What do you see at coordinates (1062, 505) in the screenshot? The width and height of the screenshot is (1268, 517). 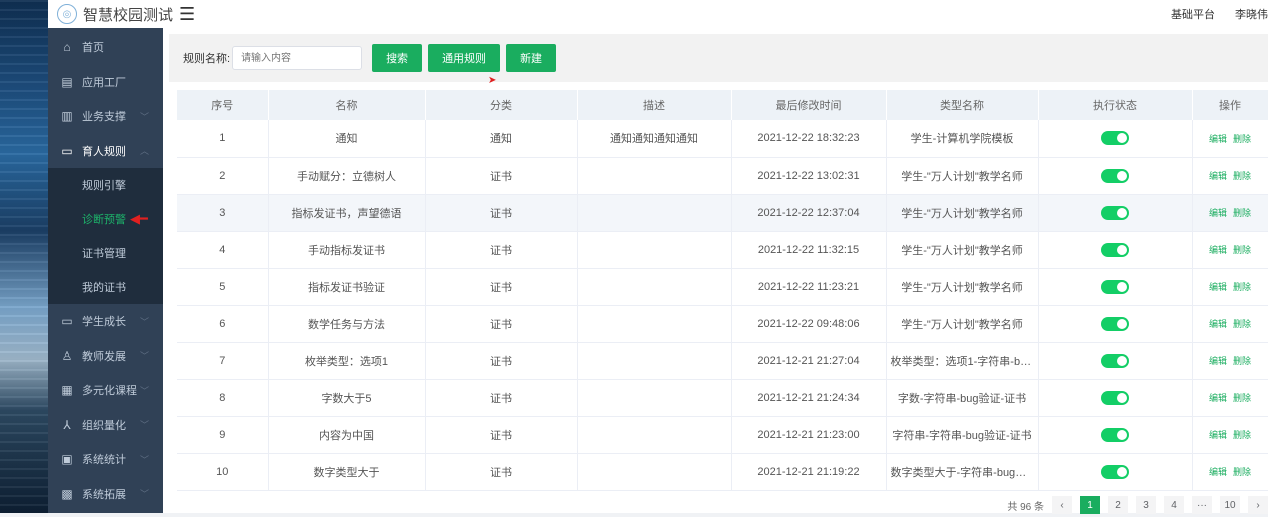 I see `prev-page-button: ‹` at bounding box center [1062, 505].